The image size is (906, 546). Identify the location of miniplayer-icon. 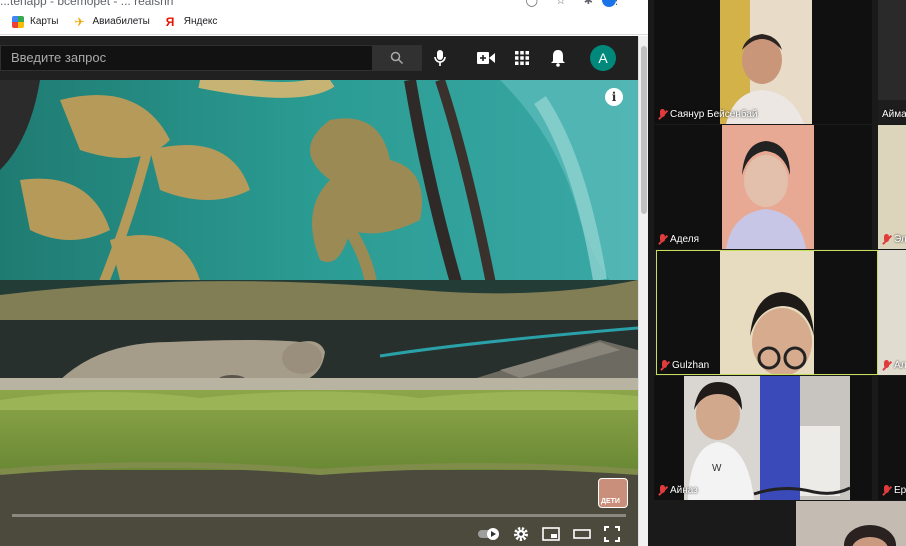
(551, 534).